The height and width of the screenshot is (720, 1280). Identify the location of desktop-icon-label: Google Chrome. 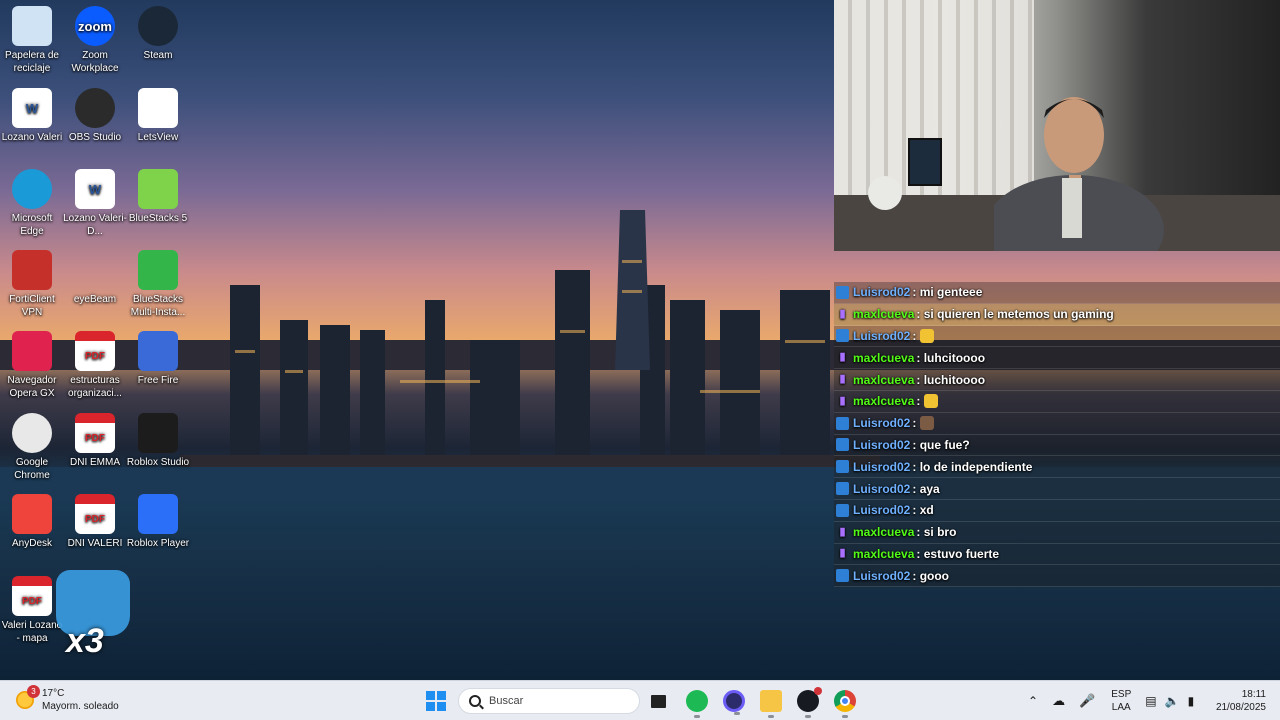
(32, 469).